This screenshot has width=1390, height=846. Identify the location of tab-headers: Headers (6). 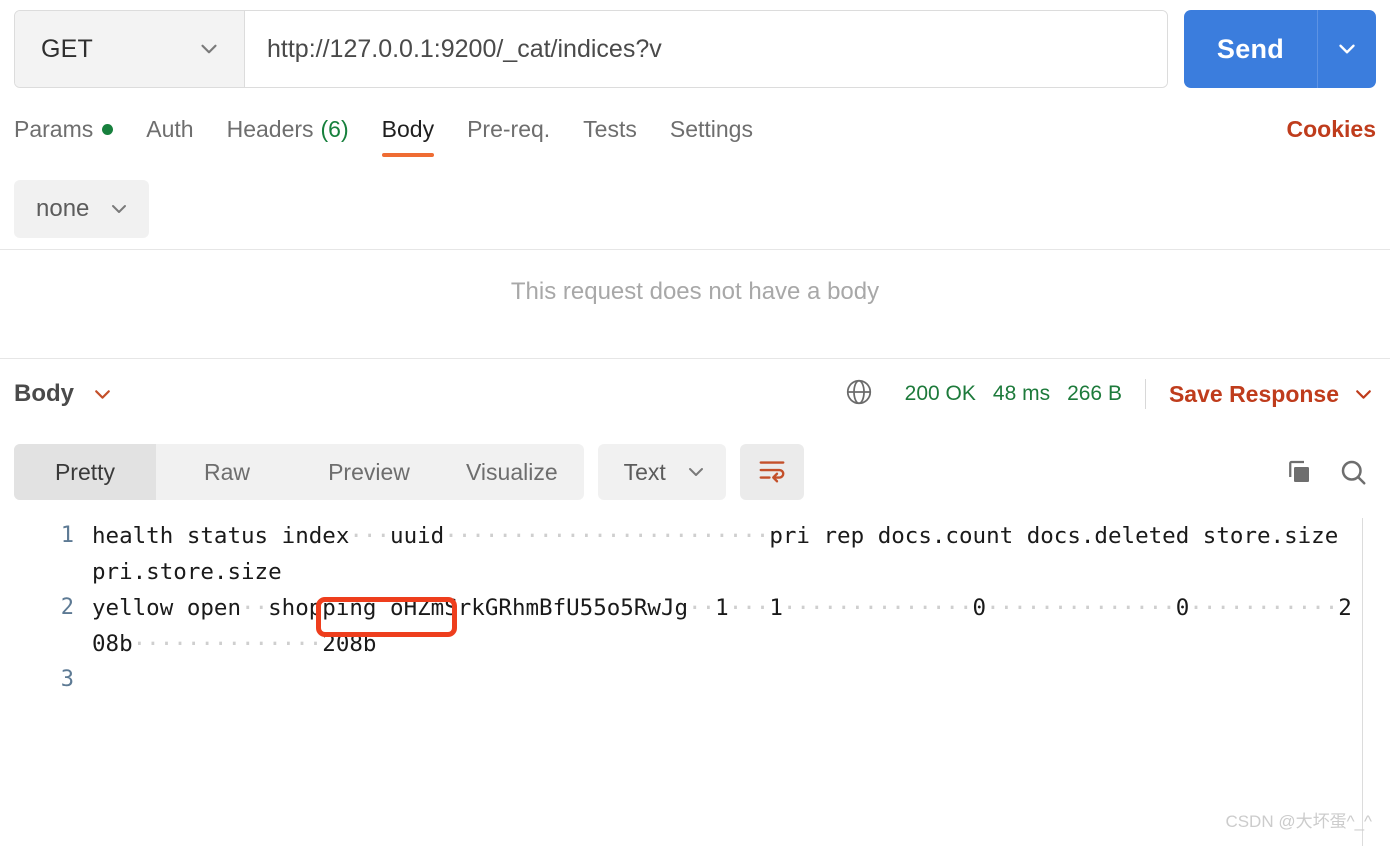
(288, 136).